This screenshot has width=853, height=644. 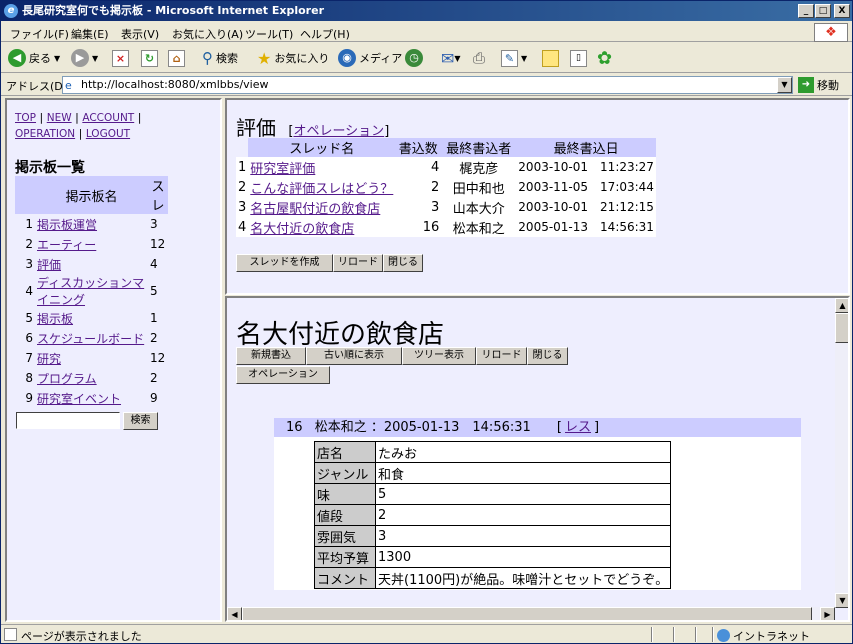 I want to click on reply-link: レス, so click(x=578, y=427).